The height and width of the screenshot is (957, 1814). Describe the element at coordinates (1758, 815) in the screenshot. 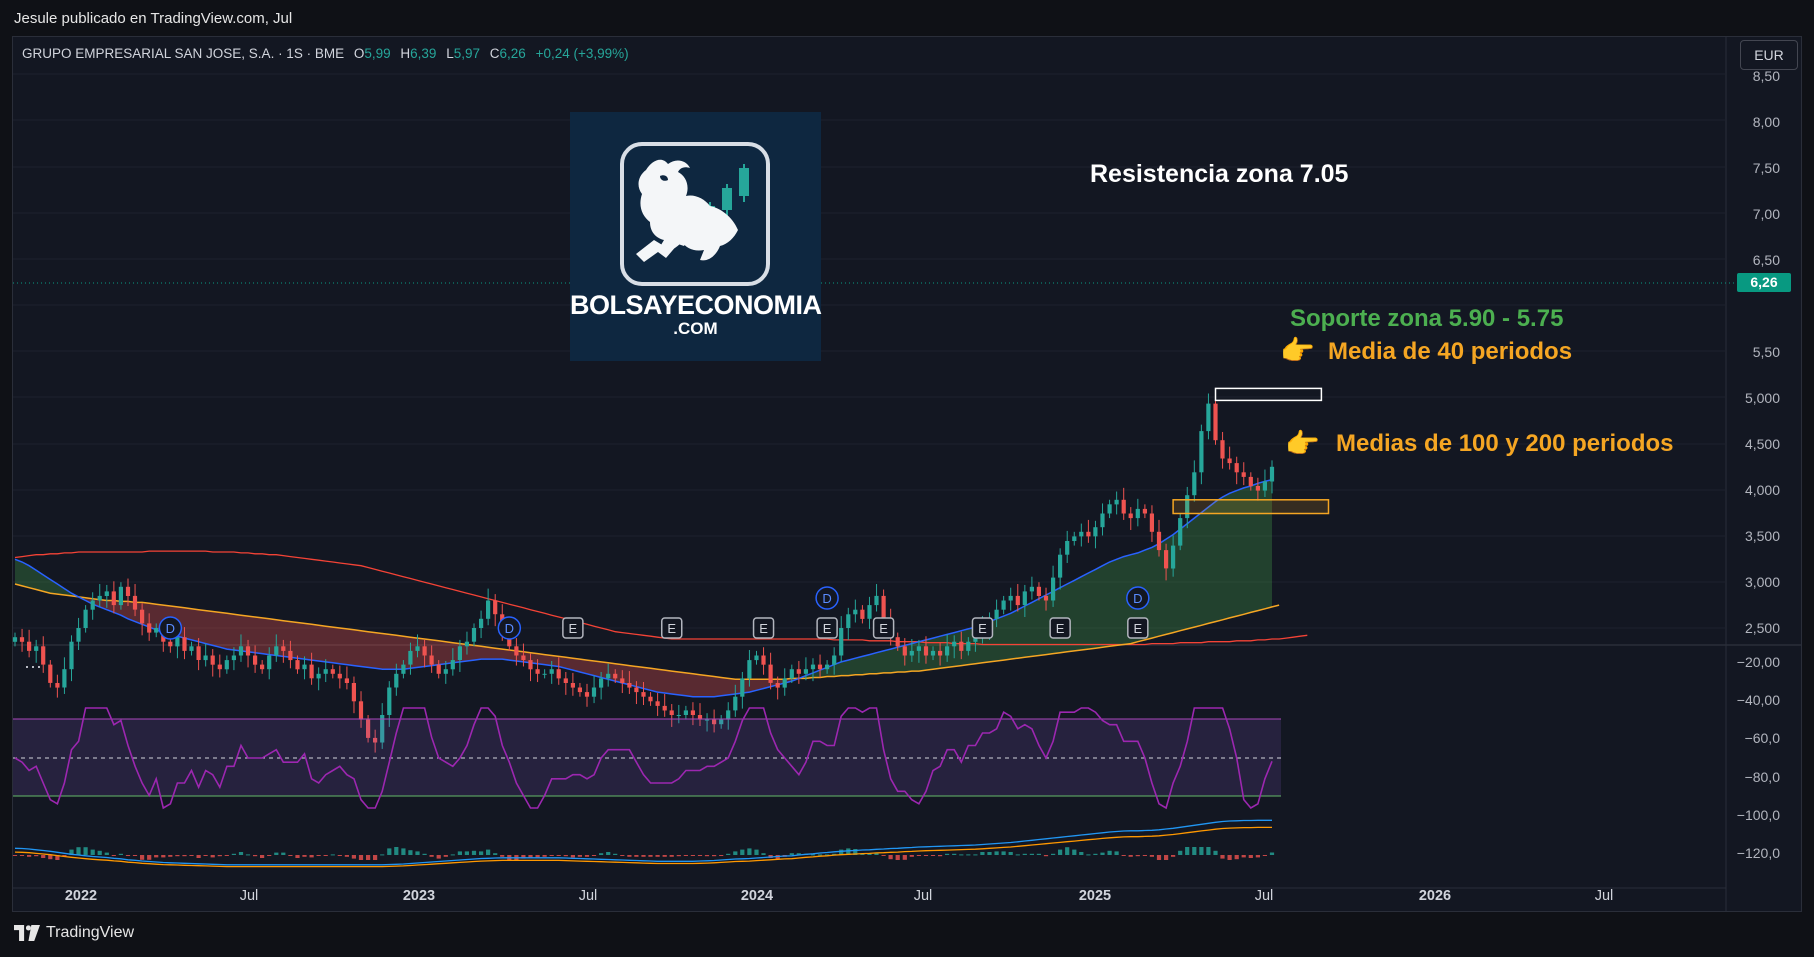

I see `osc-tick-label: −100,0` at that location.